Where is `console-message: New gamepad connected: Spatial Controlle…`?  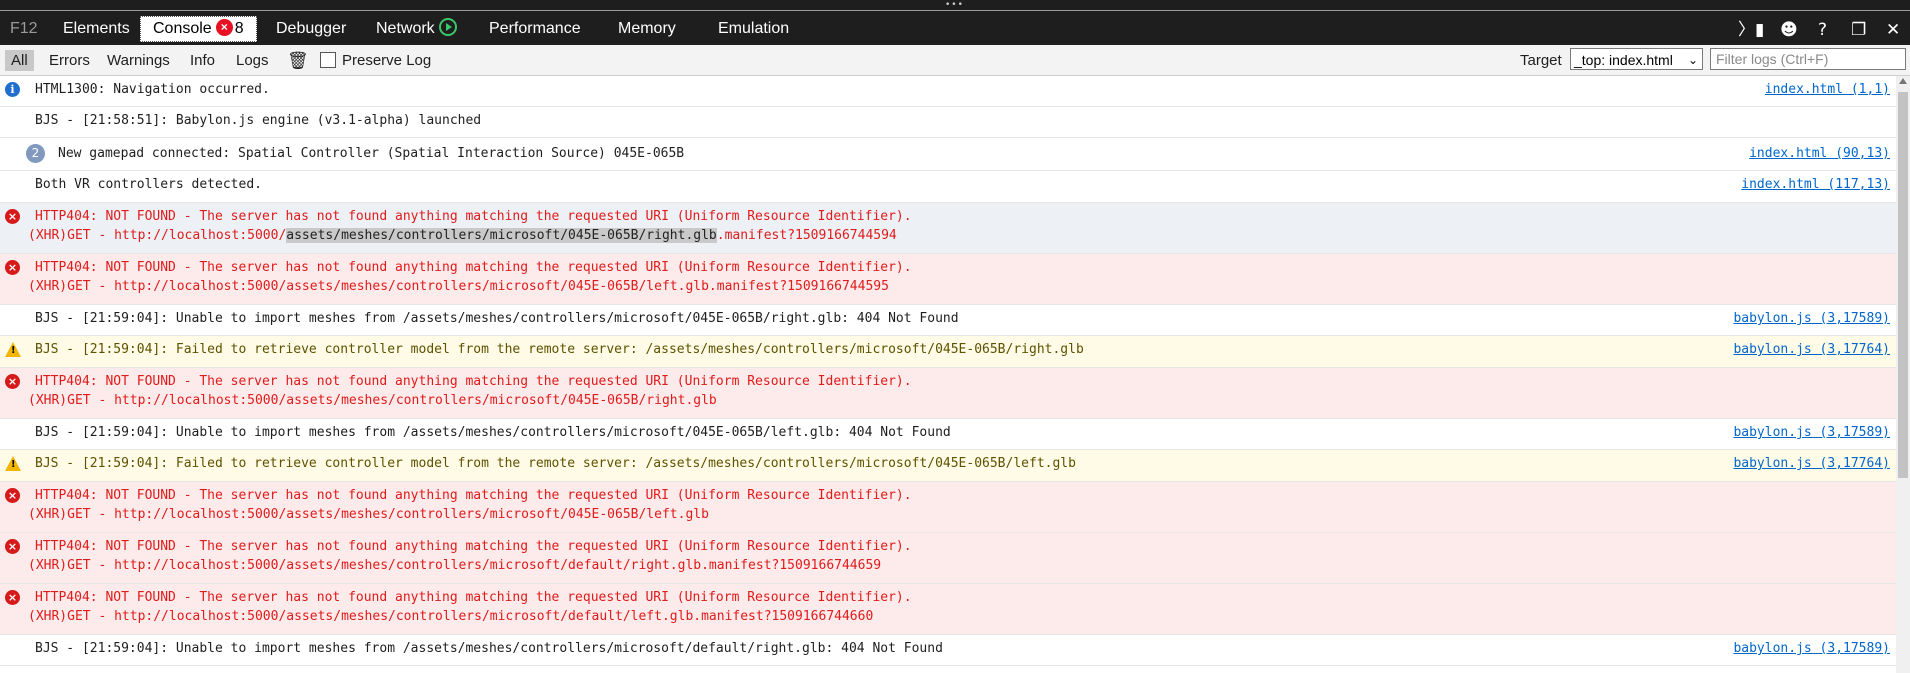 console-message: New gamepad connected: Spatial Controlle… is located at coordinates (371, 153).